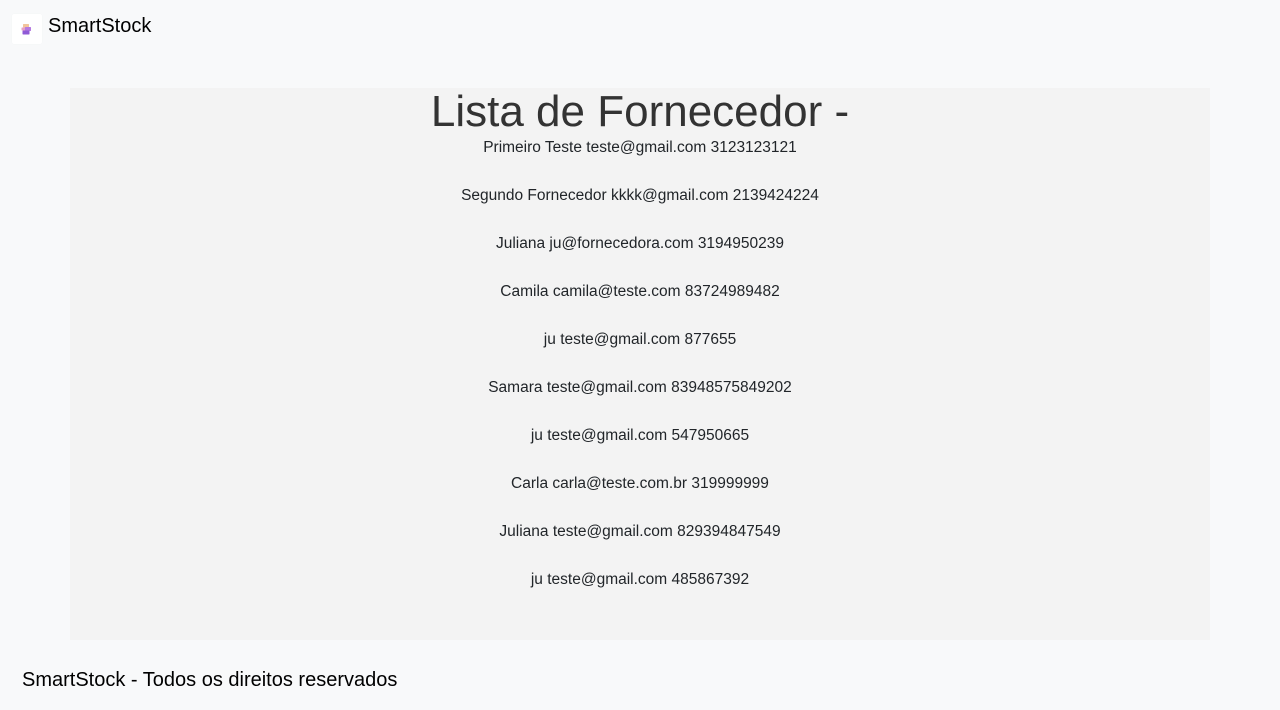  Describe the element at coordinates (532, 147) in the screenshot. I see `supplier-name: Primeiro Teste` at that location.